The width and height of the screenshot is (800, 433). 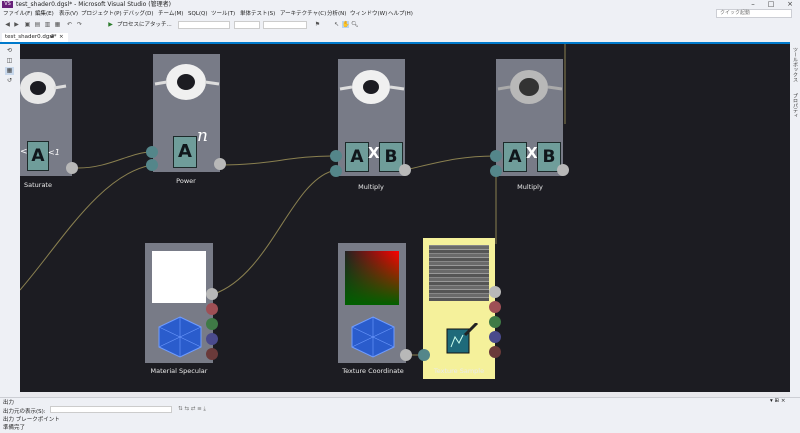 What do you see at coordinates (52, 37) in the screenshot?
I see `pin-icon: ⊕` at bounding box center [52, 37].